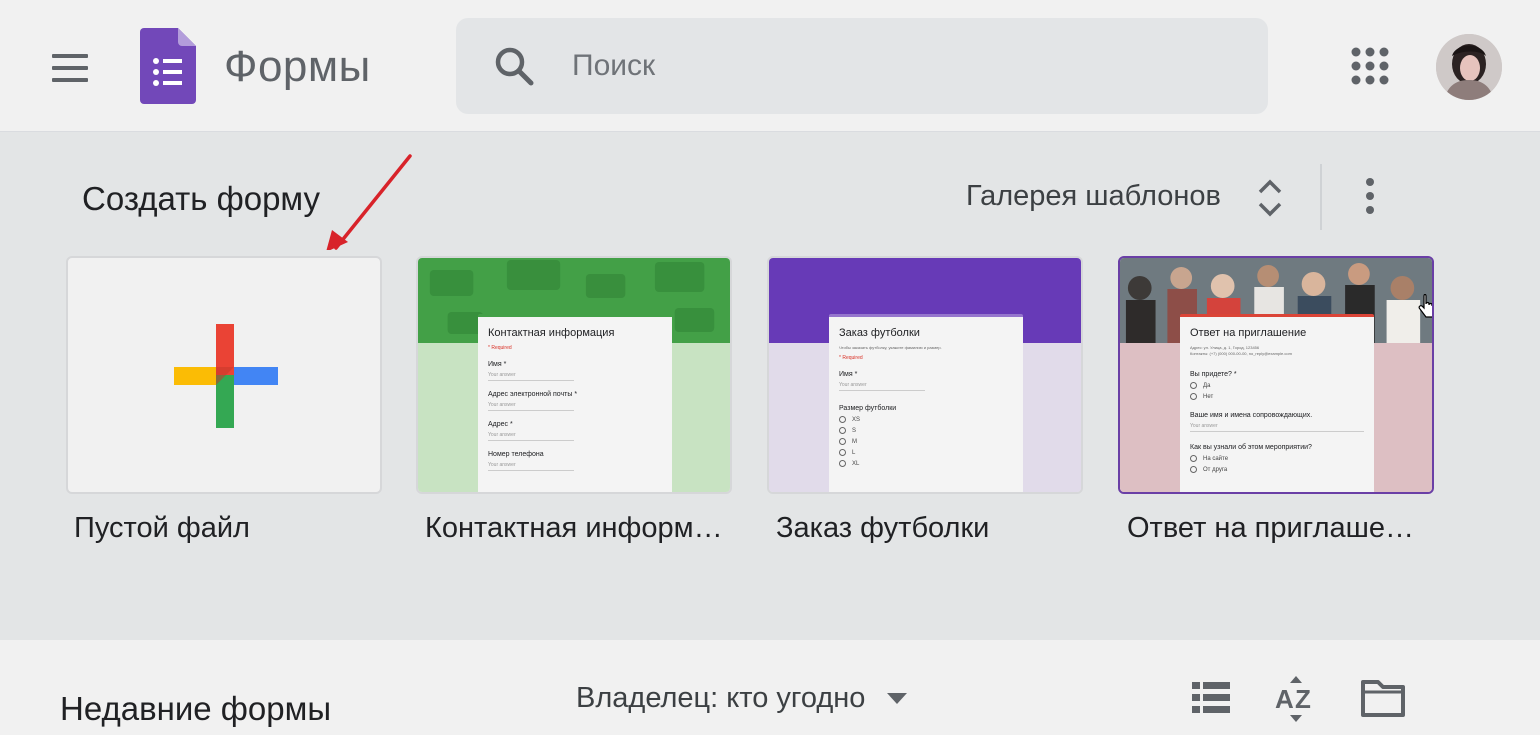 The width and height of the screenshot is (1540, 735). I want to click on form-option: XL, so click(926, 463).